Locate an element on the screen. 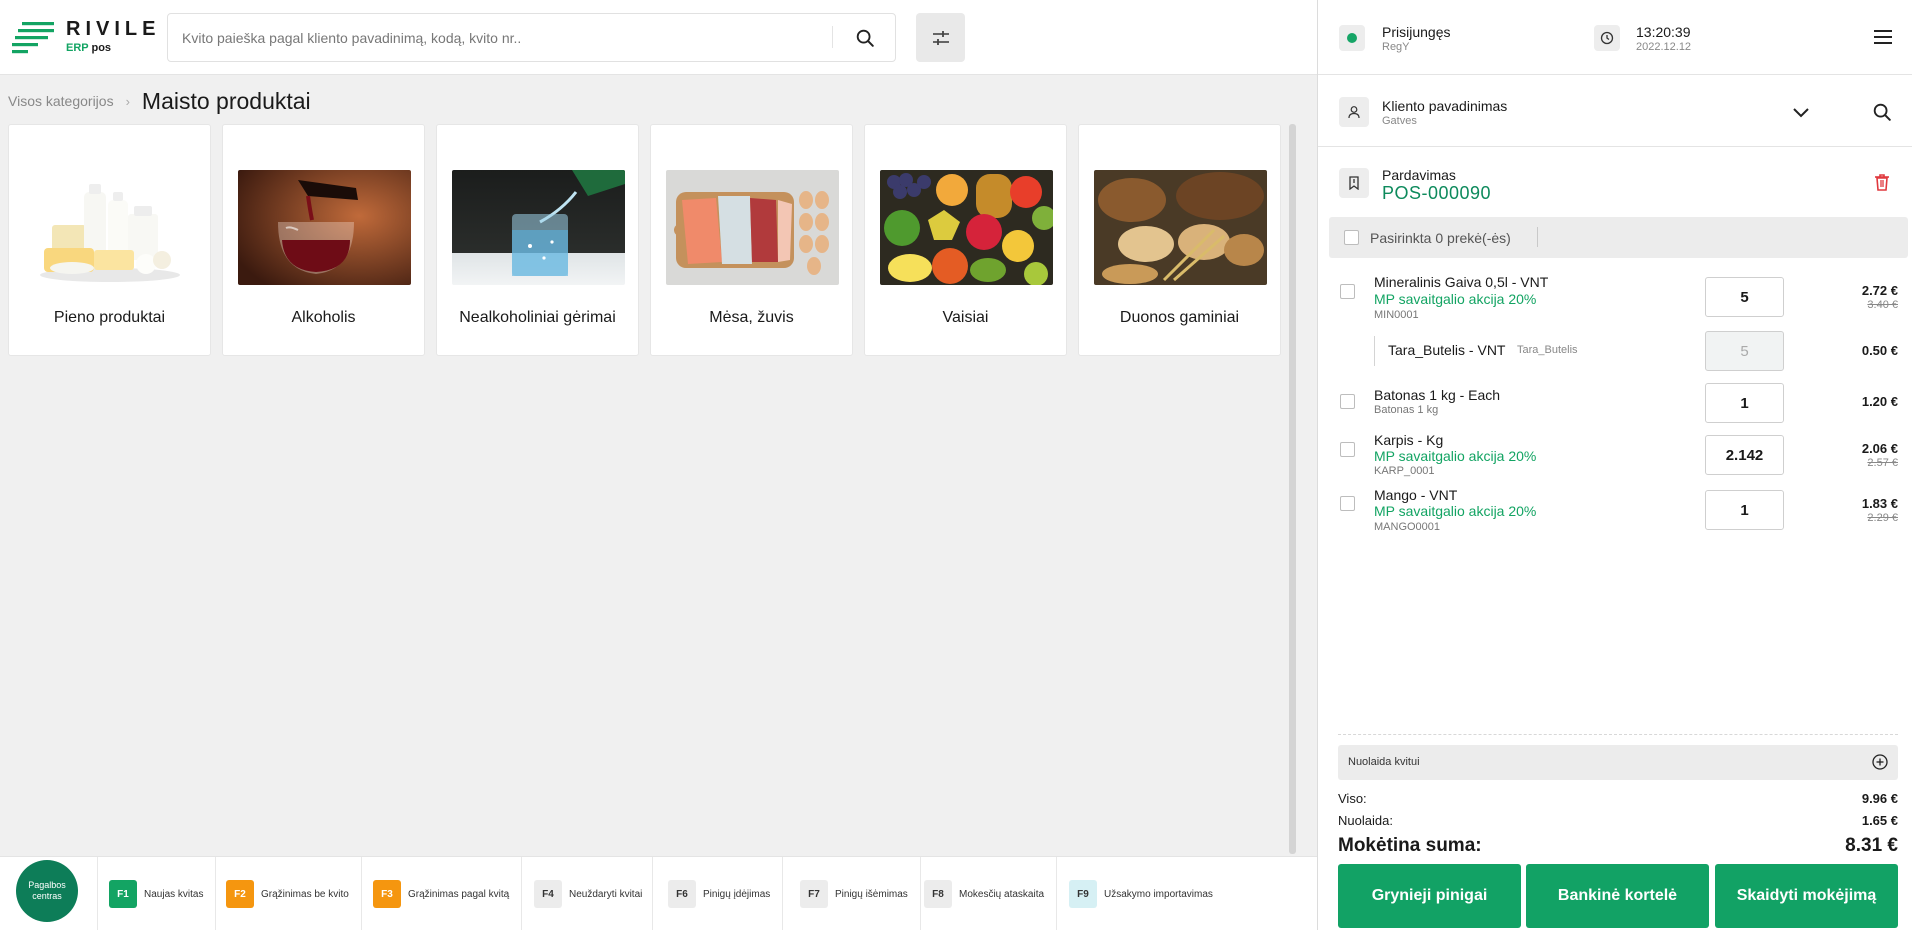  help-center-button: Pagalbos centras is located at coordinates (47, 891).